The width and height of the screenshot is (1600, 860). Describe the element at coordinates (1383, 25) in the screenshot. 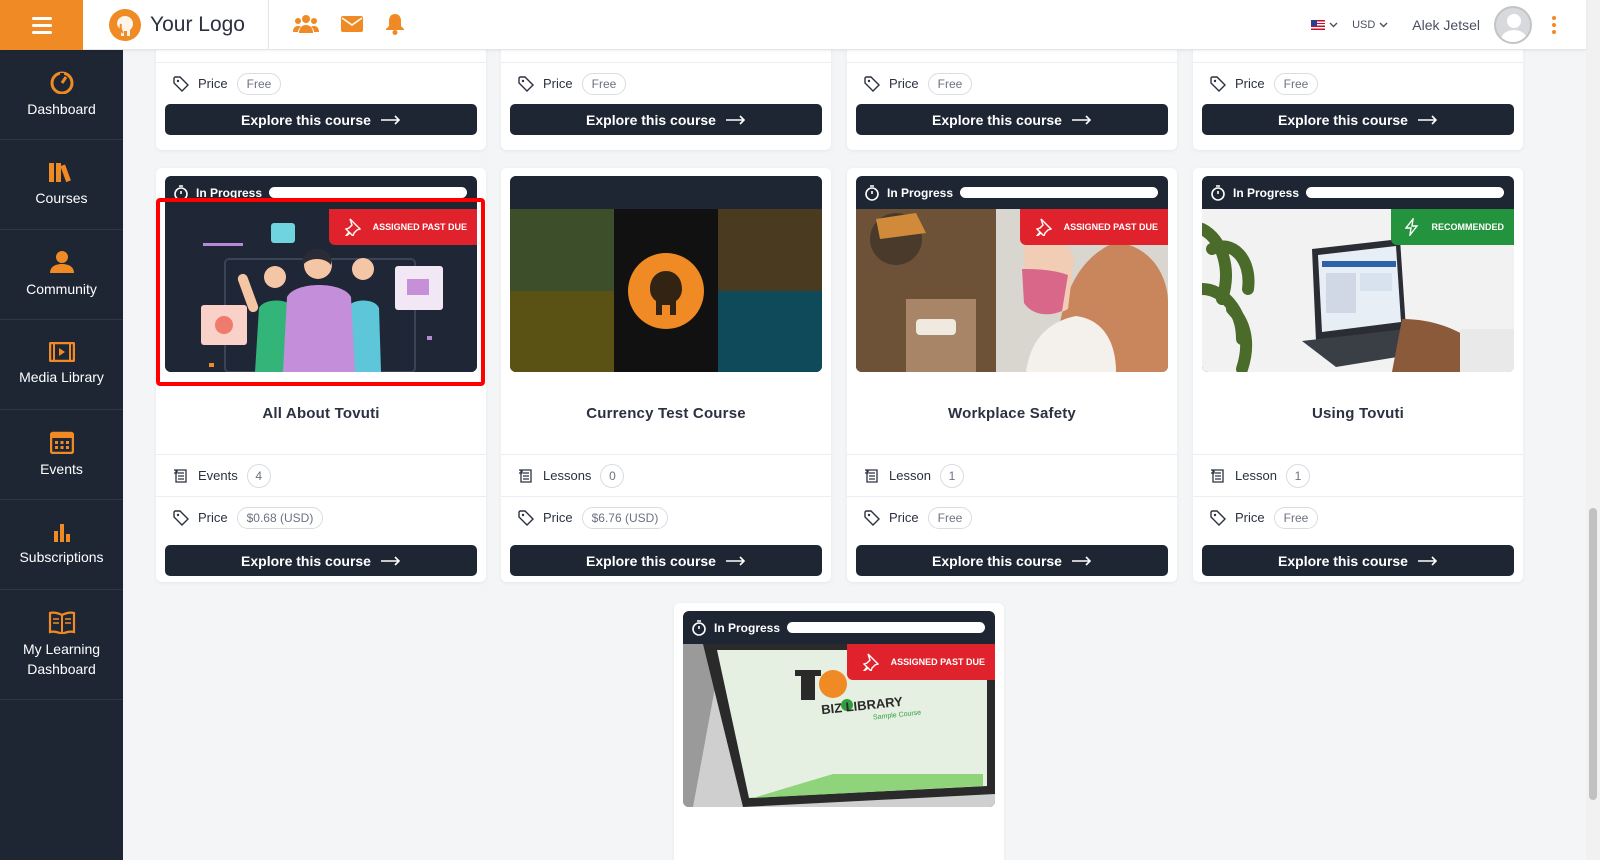

I see `chevron-down-icon` at that location.